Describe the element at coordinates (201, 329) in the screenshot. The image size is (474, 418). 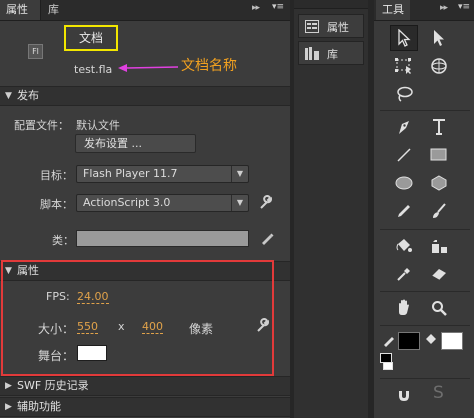
I see `unit-label: 像素` at that location.